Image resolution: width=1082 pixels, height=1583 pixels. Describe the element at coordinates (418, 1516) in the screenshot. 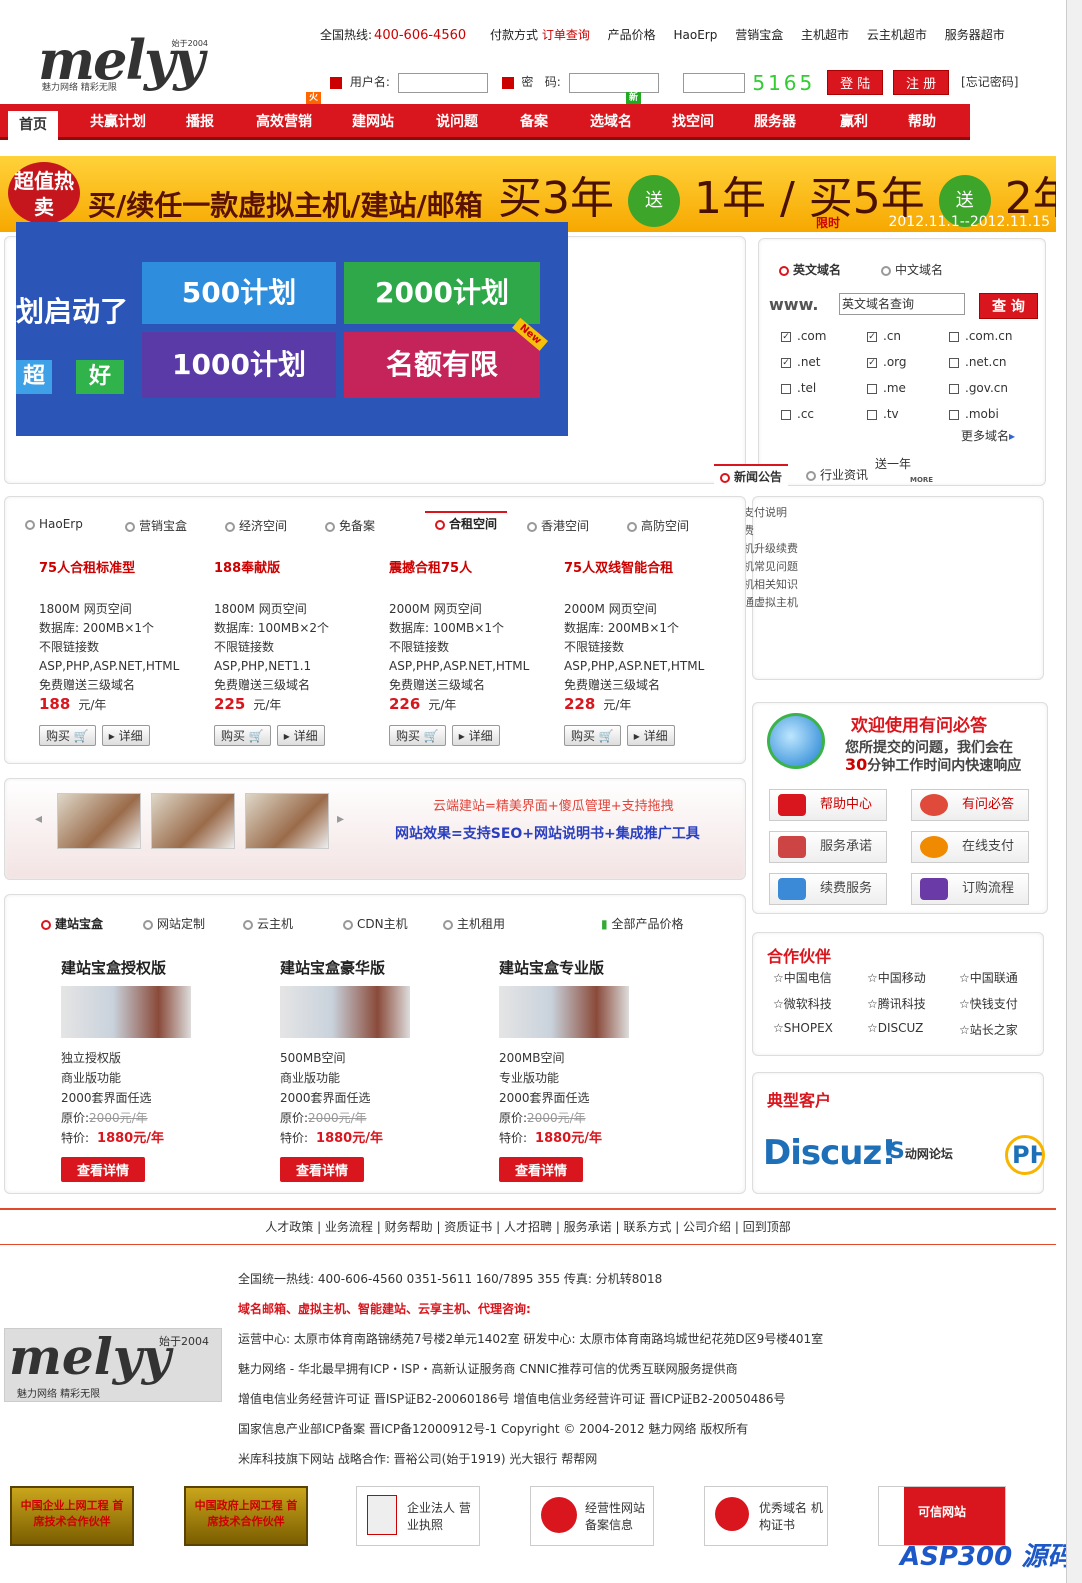

I see `cert-license: 企业法人 营业执照` at that location.